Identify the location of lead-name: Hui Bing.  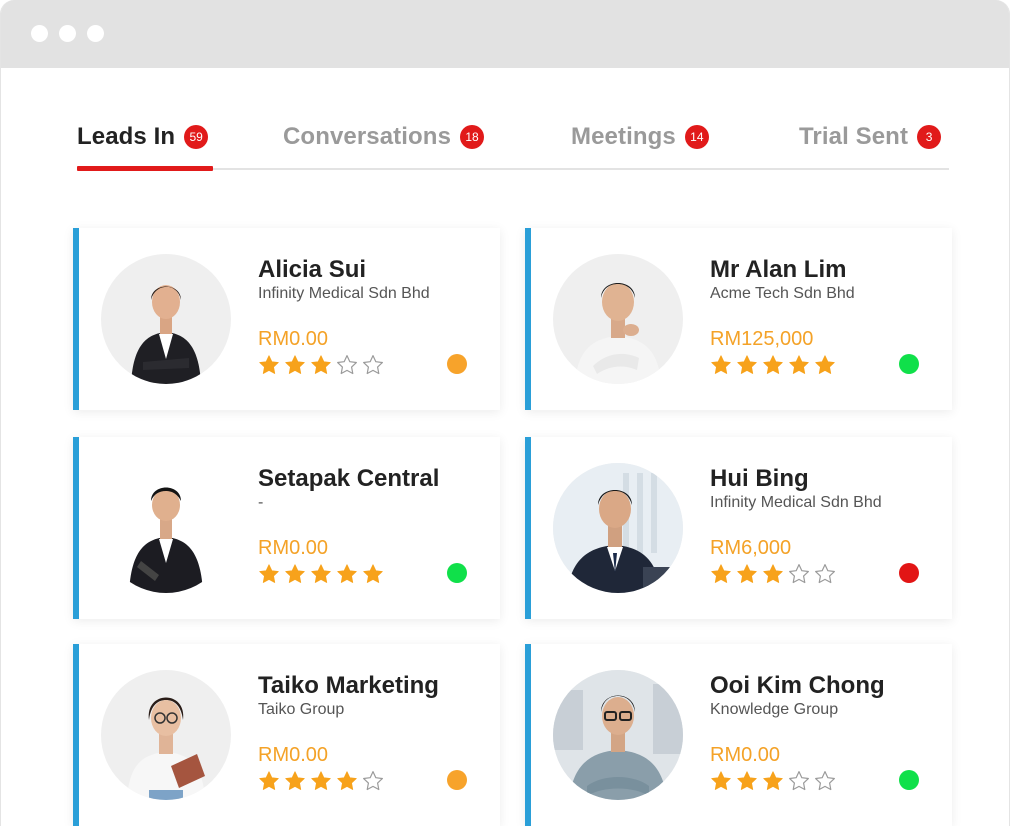
(759, 478).